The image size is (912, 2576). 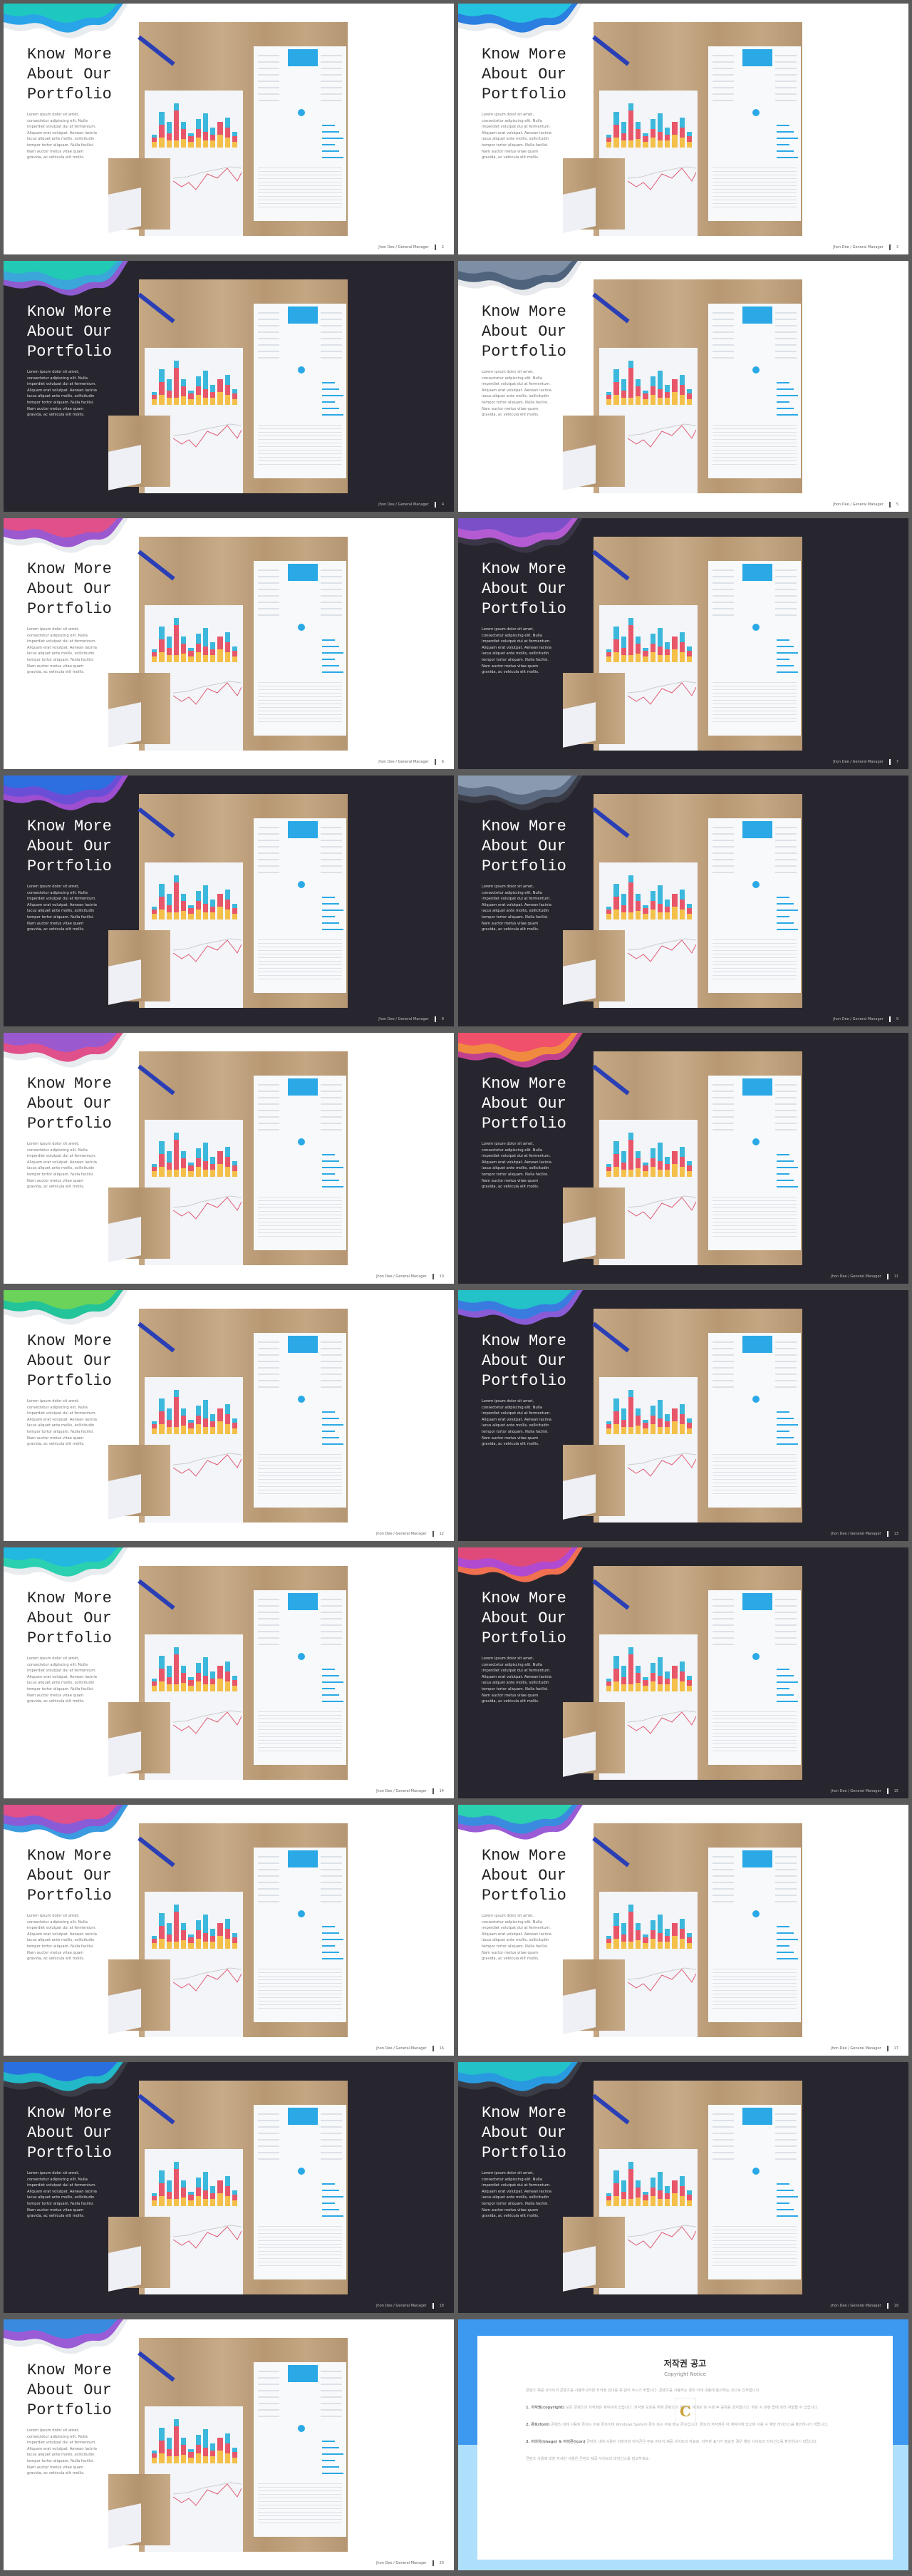 I want to click on slide-footer: Jhon Dee / General Manager 19, so click(x=864, y=2306).